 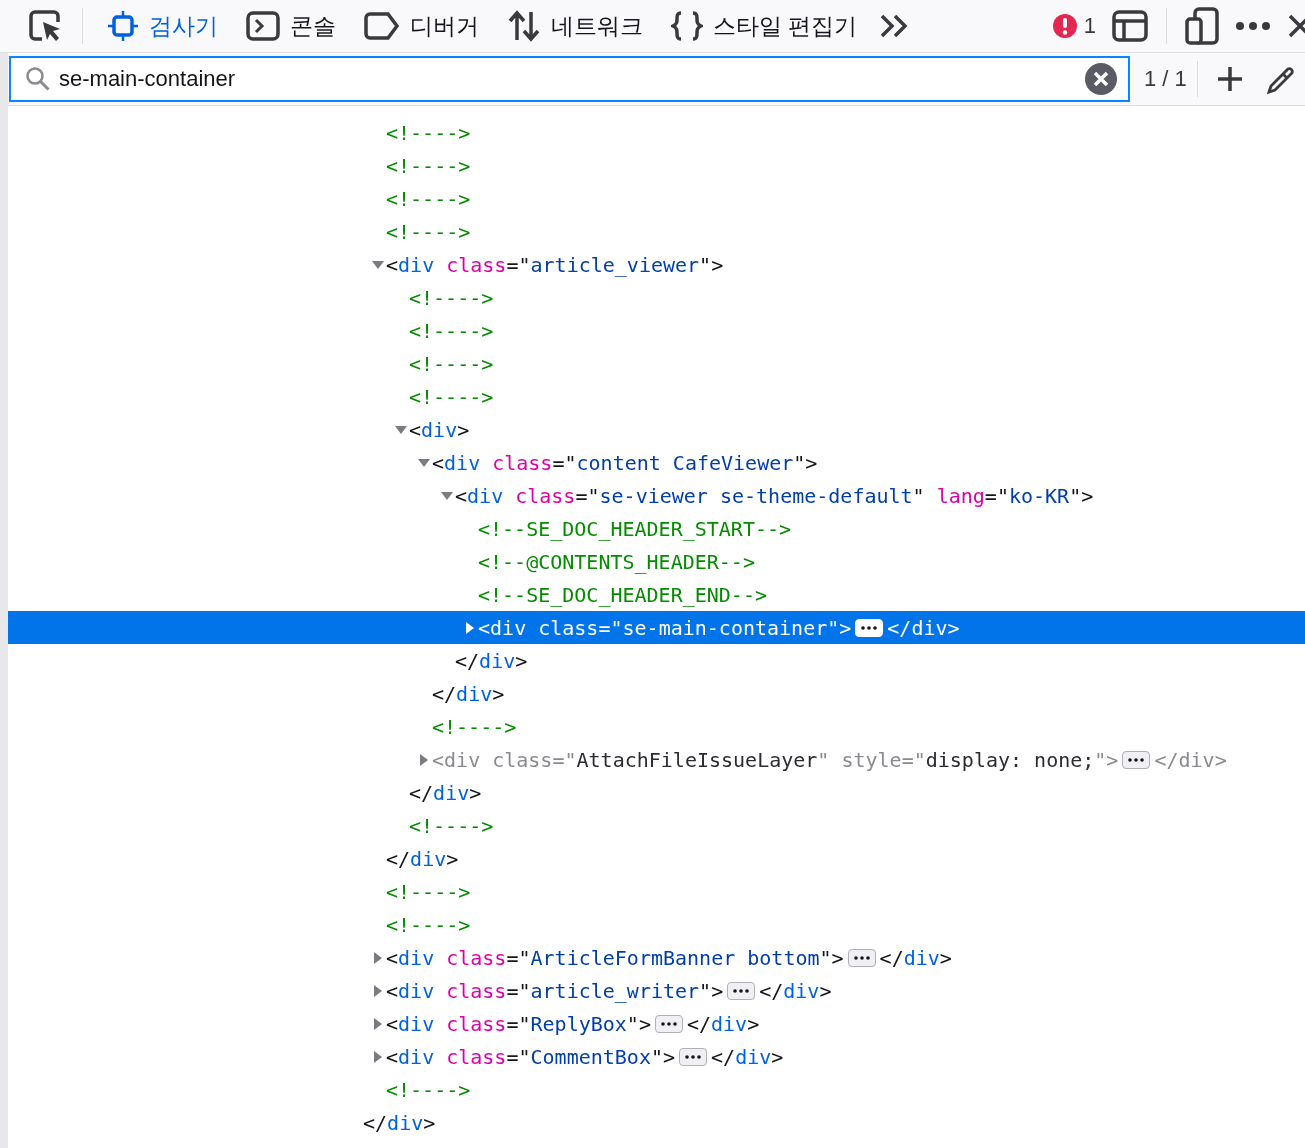 What do you see at coordinates (575, 26) in the screenshot?
I see `devtools-tab: 네트워크` at bounding box center [575, 26].